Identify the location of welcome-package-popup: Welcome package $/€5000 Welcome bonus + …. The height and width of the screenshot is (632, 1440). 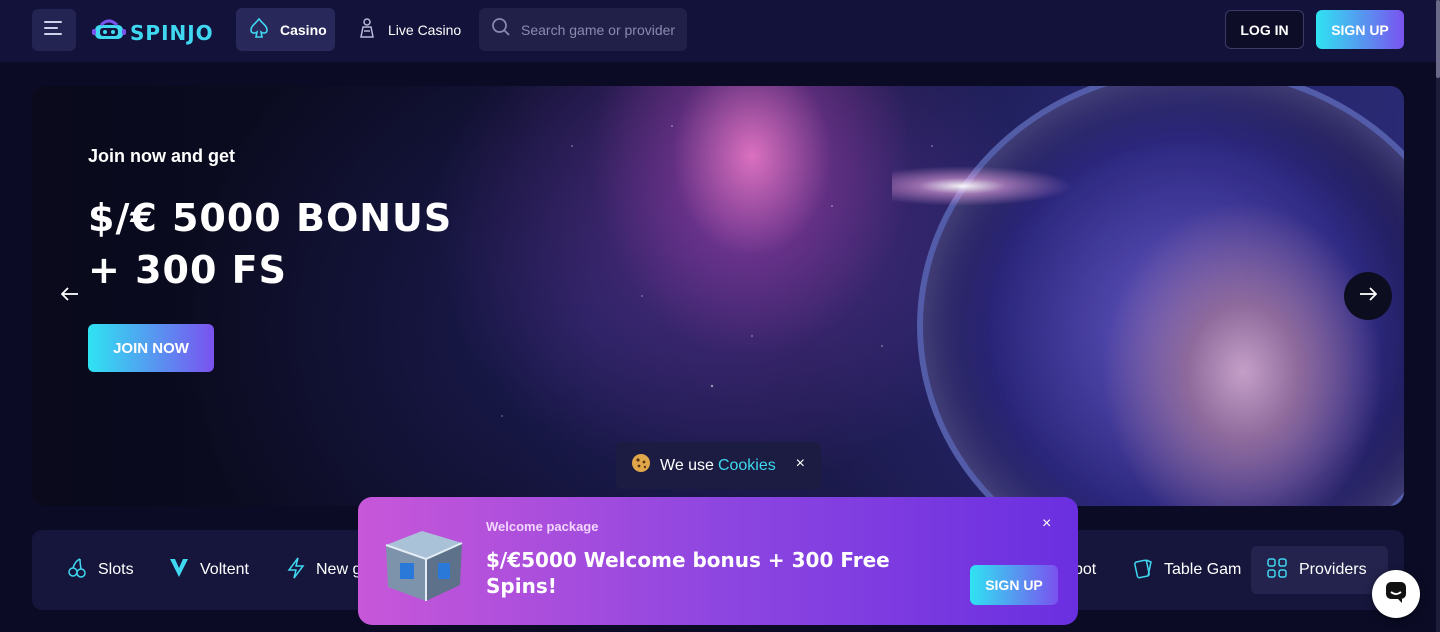
(718, 561).